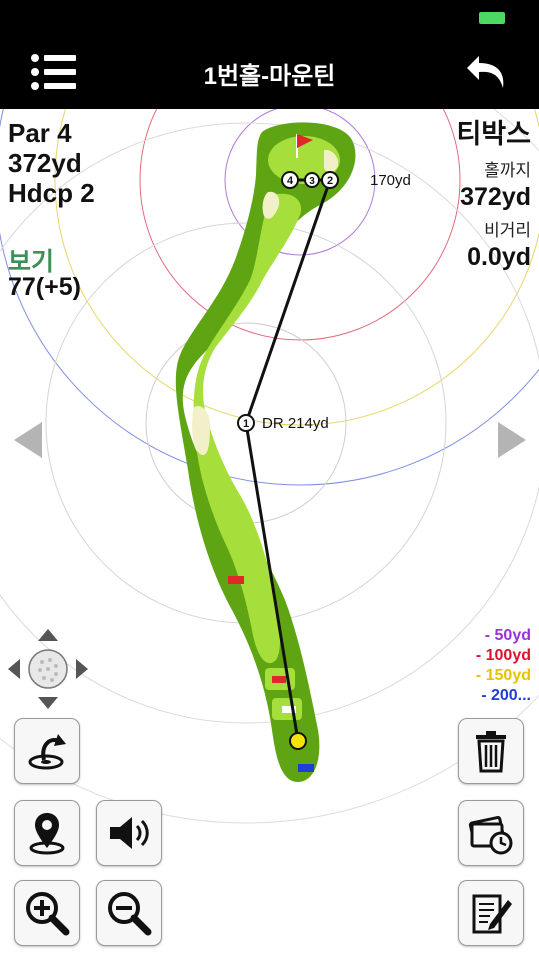 The image size is (539, 960). I want to click on zoom-in-button, so click(47, 913).